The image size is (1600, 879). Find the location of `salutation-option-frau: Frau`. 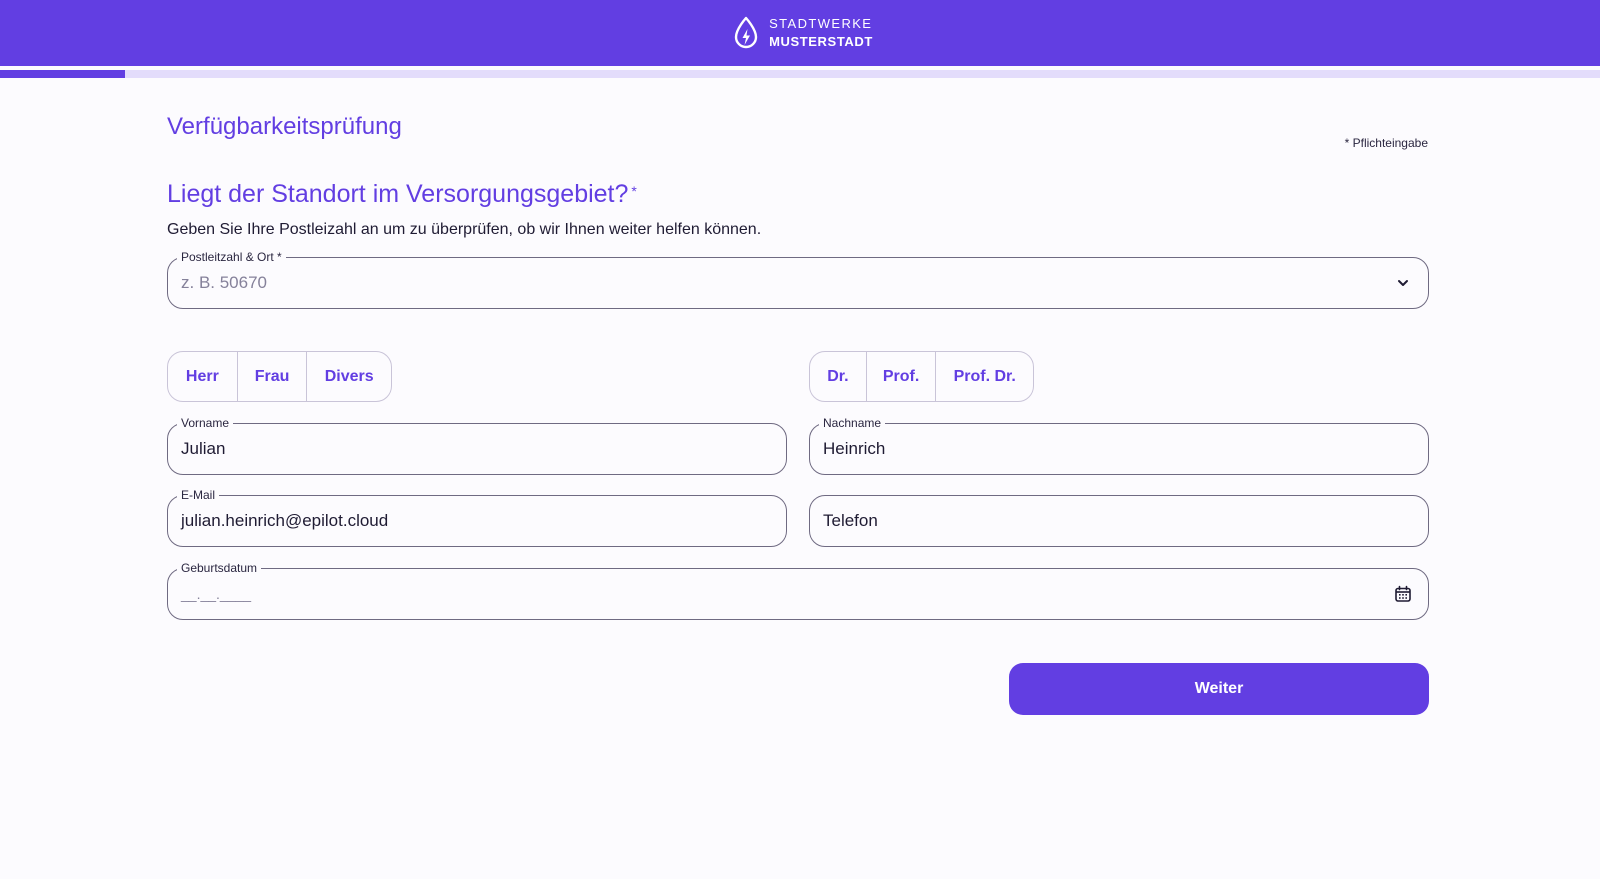

salutation-option-frau: Frau is located at coordinates (273, 376).